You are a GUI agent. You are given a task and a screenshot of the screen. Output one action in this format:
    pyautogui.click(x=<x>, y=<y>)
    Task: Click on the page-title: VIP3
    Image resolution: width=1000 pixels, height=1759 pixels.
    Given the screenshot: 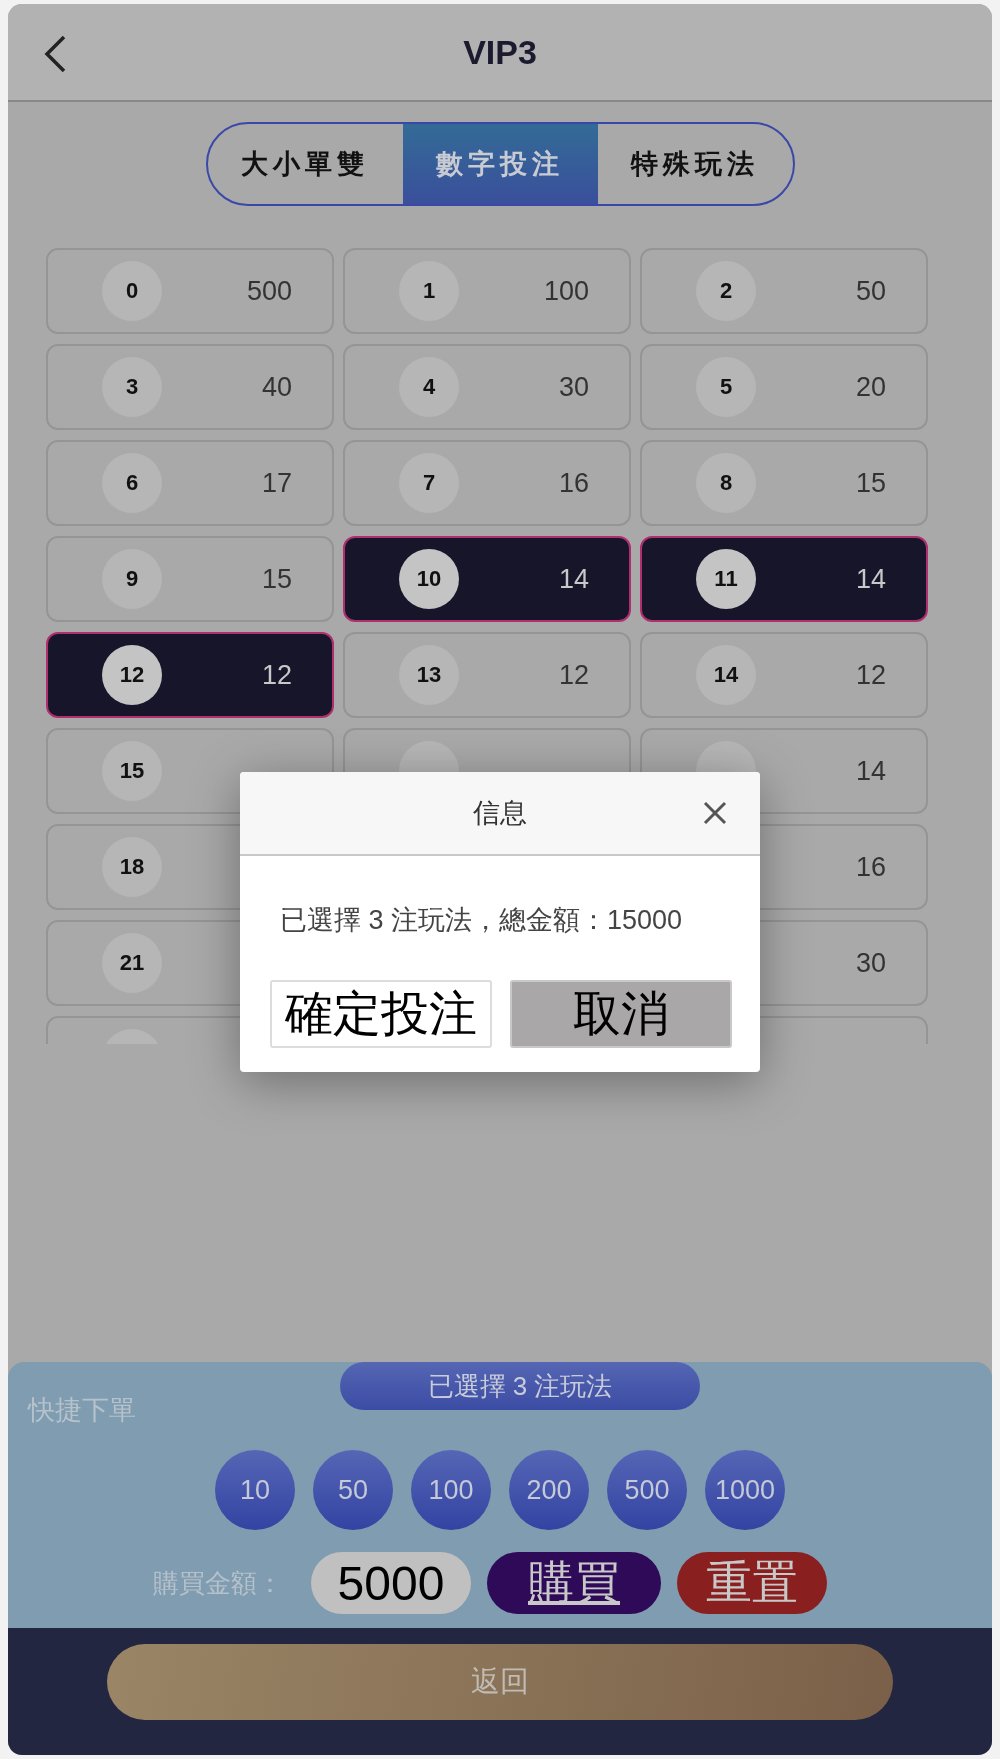 What is the action you would take?
    pyautogui.click(x=500, y=52)
    